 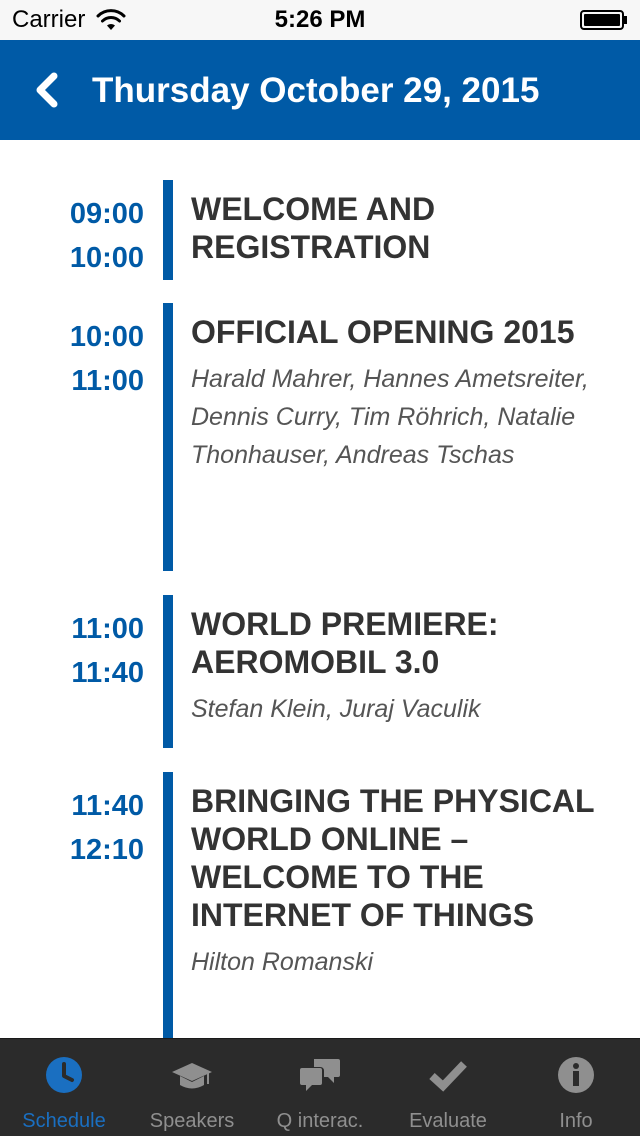 What do you see at coordinates (107, 381) in the screenshot?
I see `session-end-time: 11:00` at bounding box center [107, 381].